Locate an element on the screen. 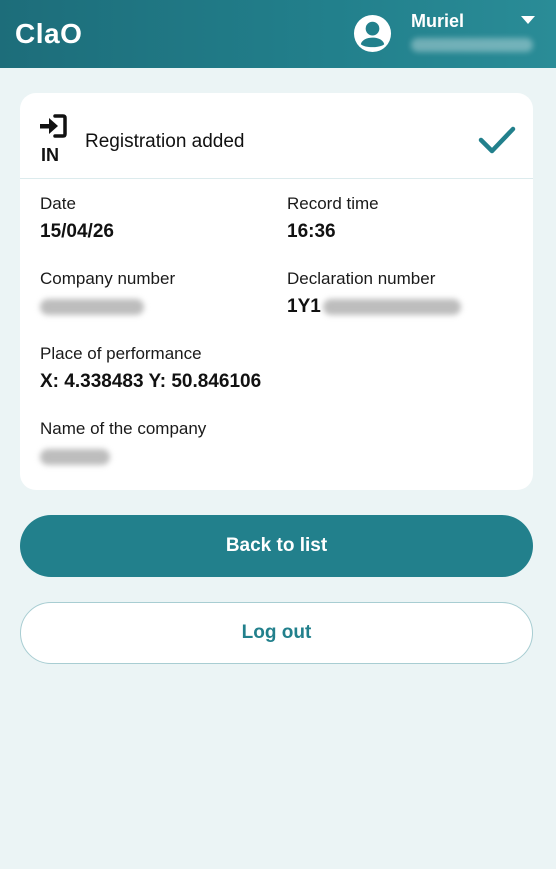 The width and height of the screenshot is (556, 869). check-icon is located at coordinates (497, 140).